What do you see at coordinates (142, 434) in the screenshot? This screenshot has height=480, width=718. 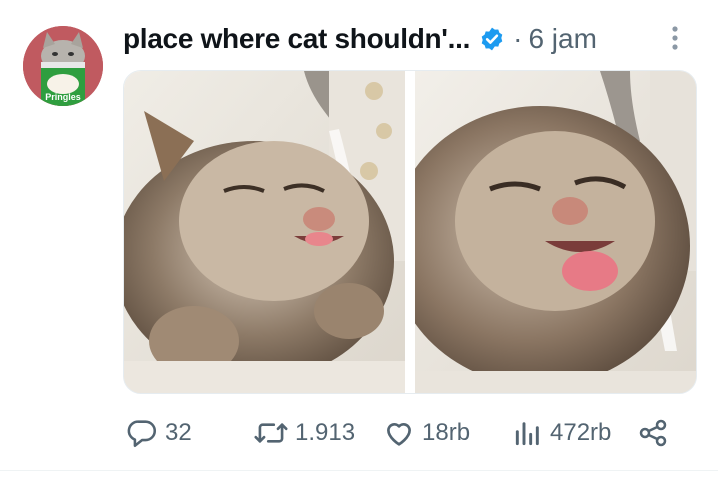 I see `reply-icon` at bounding box center [142, 434].